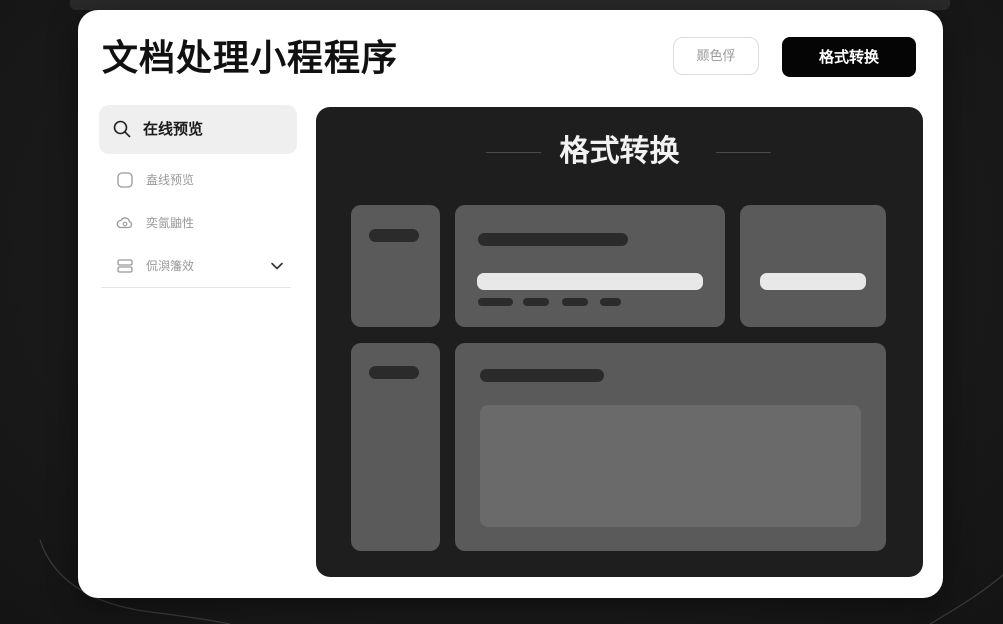 This screenshot has height=624, width=1003. What do you see at coordinates (173, 129) in the screenshot?
I see `sidebar-search-label: 在线预览` at bounding box center [173, 129].